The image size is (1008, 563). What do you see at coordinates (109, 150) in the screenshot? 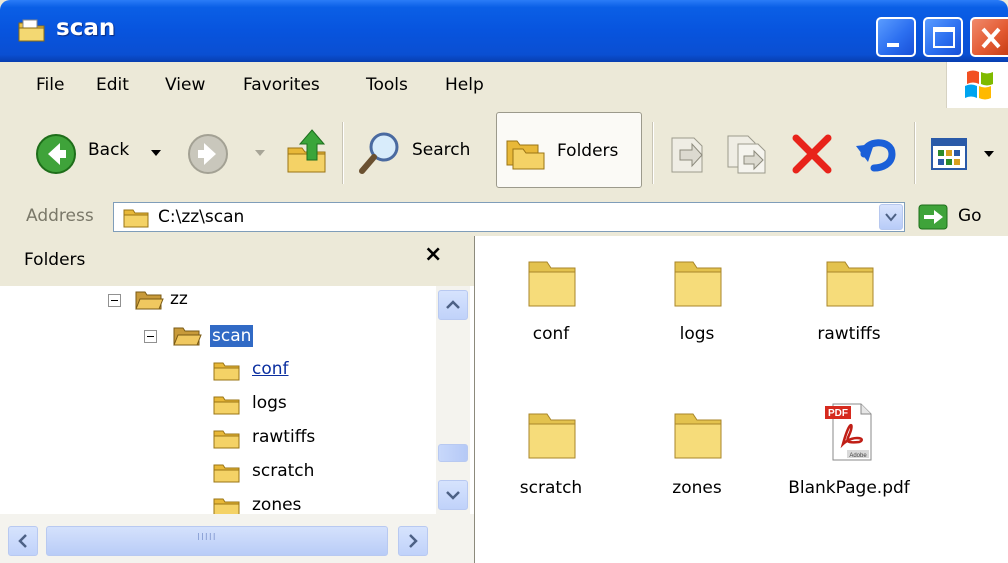
I see `back-label: Back` at bounding box center [109, 150].